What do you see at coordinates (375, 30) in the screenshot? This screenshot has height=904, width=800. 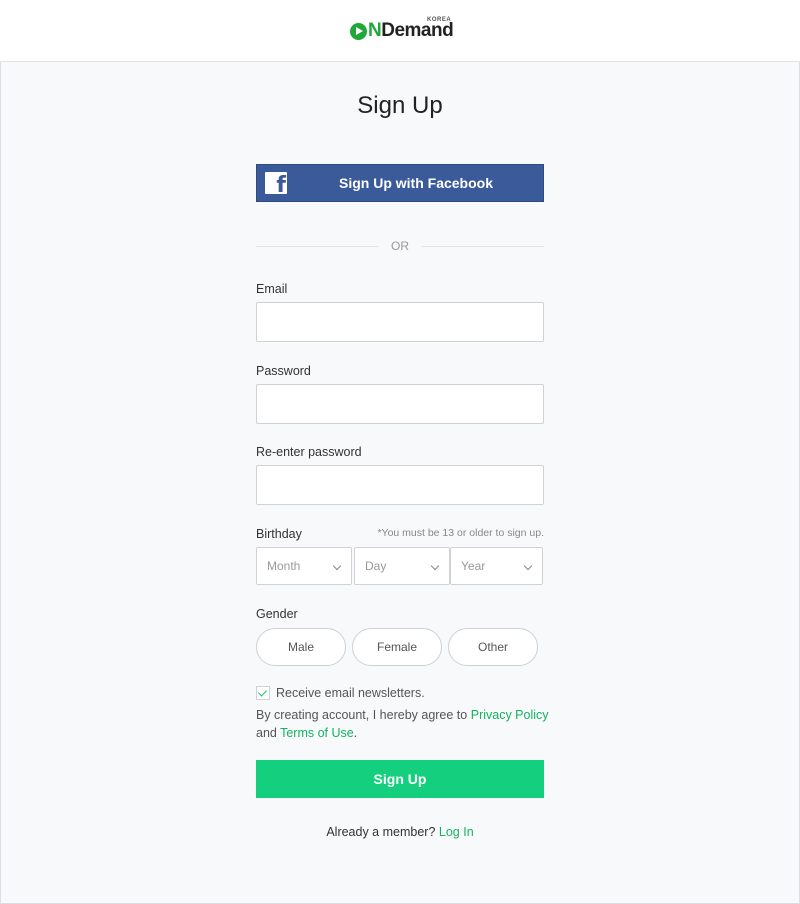 I see `logo-n: N` at bounding box center [375, 30].